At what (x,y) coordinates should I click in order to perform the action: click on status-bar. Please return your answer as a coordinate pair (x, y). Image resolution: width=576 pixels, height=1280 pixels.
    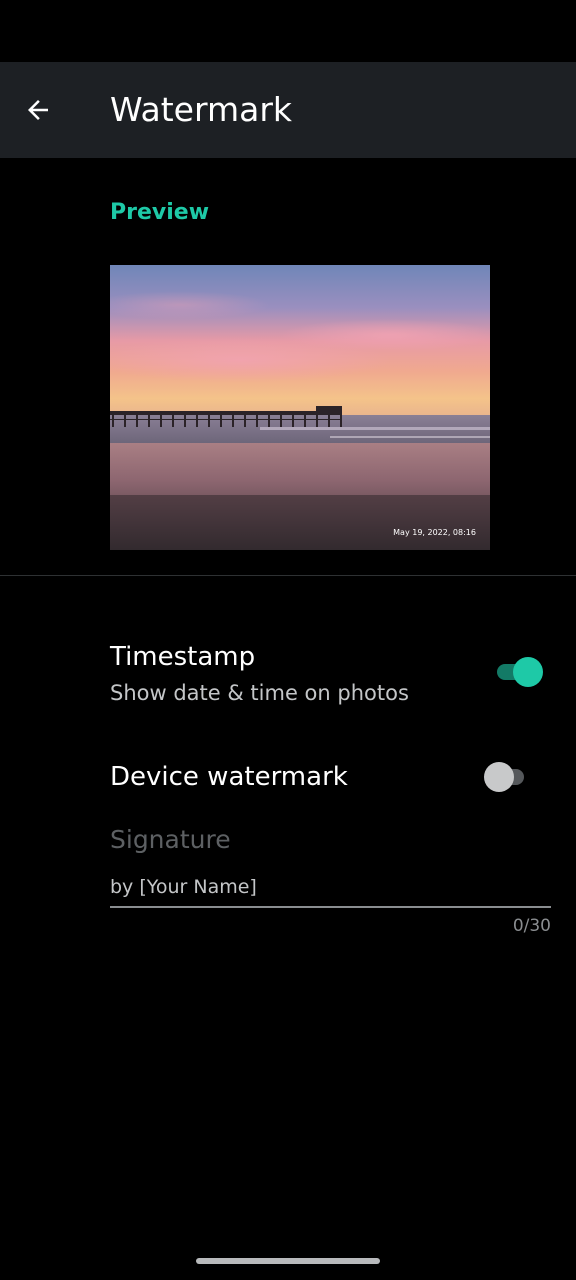
    Looking at the image, I should click on (288, 31).